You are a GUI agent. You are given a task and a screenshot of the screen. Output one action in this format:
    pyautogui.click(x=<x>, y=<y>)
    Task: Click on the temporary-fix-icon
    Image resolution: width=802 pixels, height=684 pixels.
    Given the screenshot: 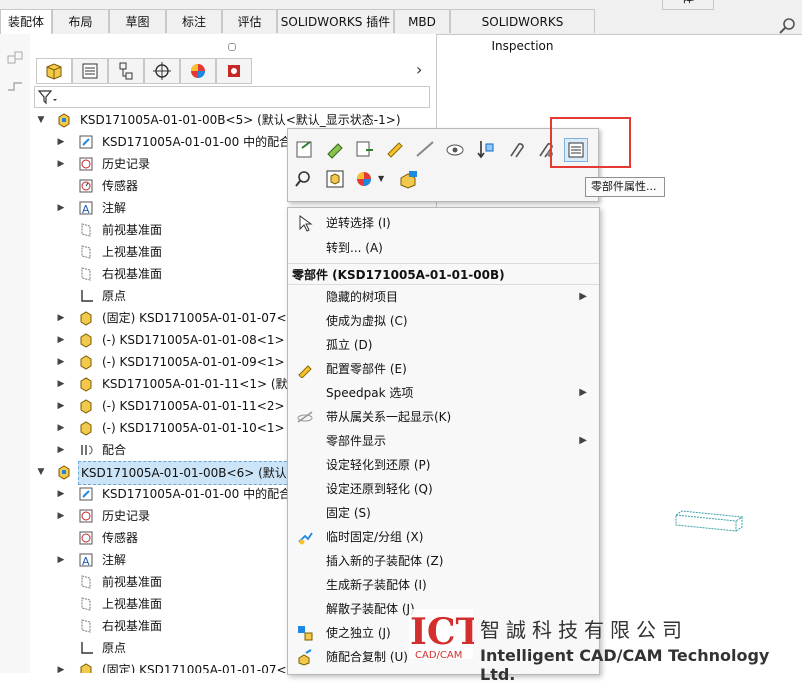 What is the action you would take?
    pyautogui.click(x=305, y=538)
    